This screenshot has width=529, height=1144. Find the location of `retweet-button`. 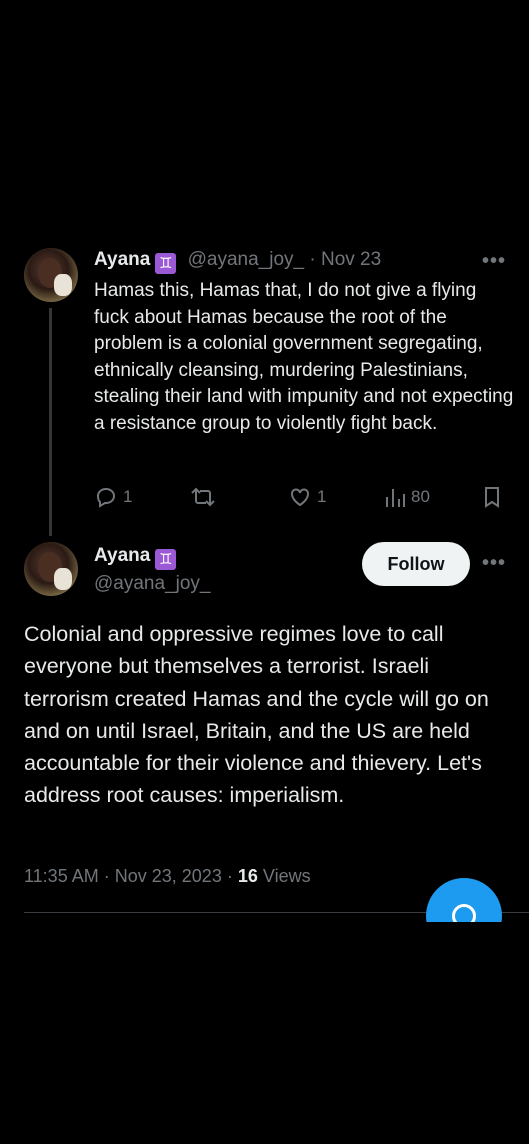

retweet-button is located at coordinates (205, 497).